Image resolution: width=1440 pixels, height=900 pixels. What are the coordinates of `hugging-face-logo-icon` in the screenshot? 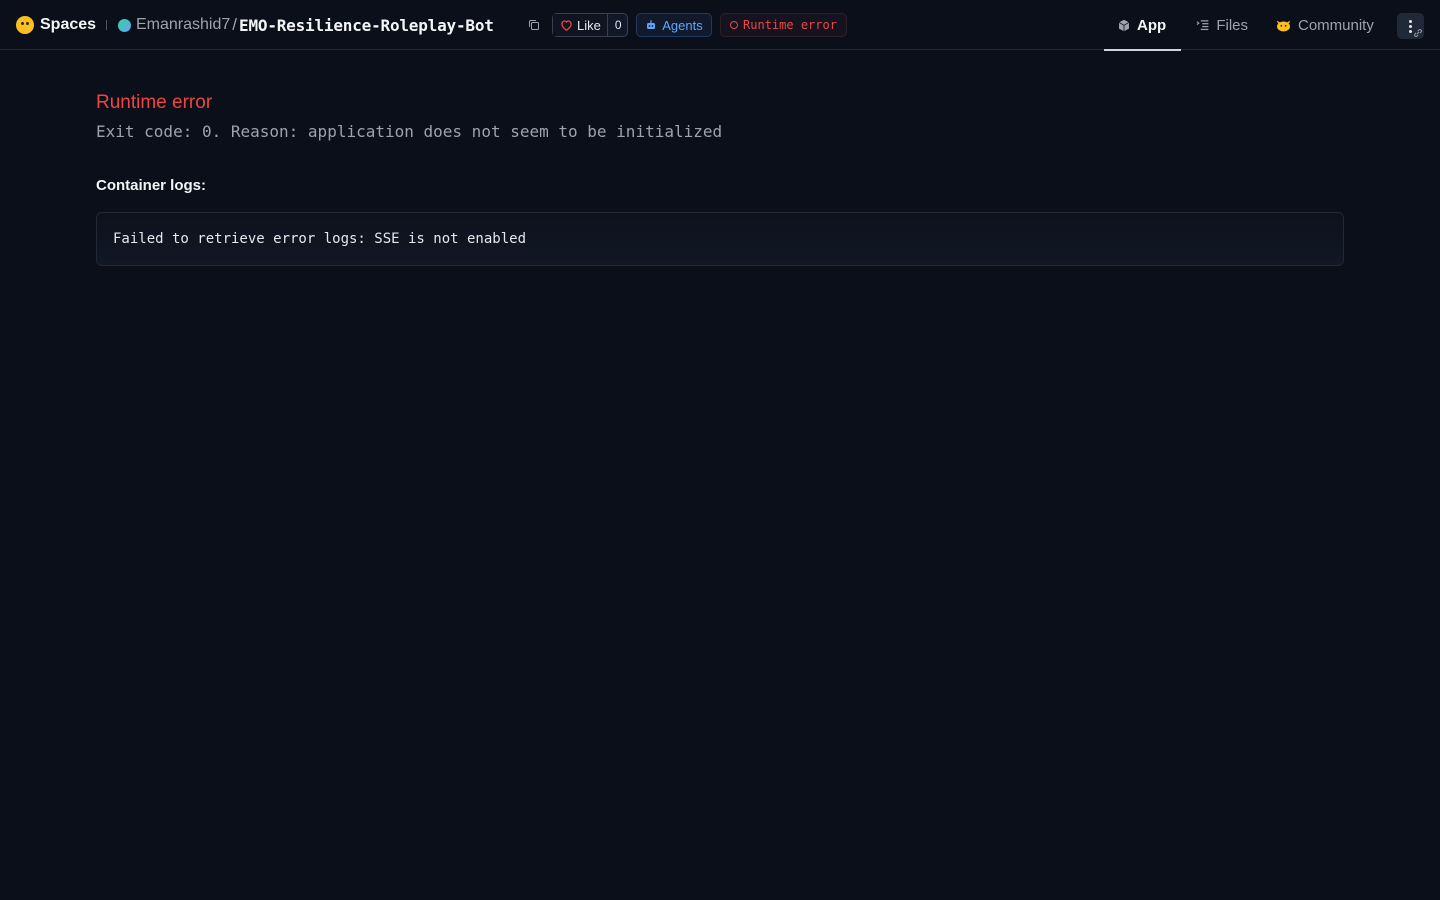 It's located at (25, 25).